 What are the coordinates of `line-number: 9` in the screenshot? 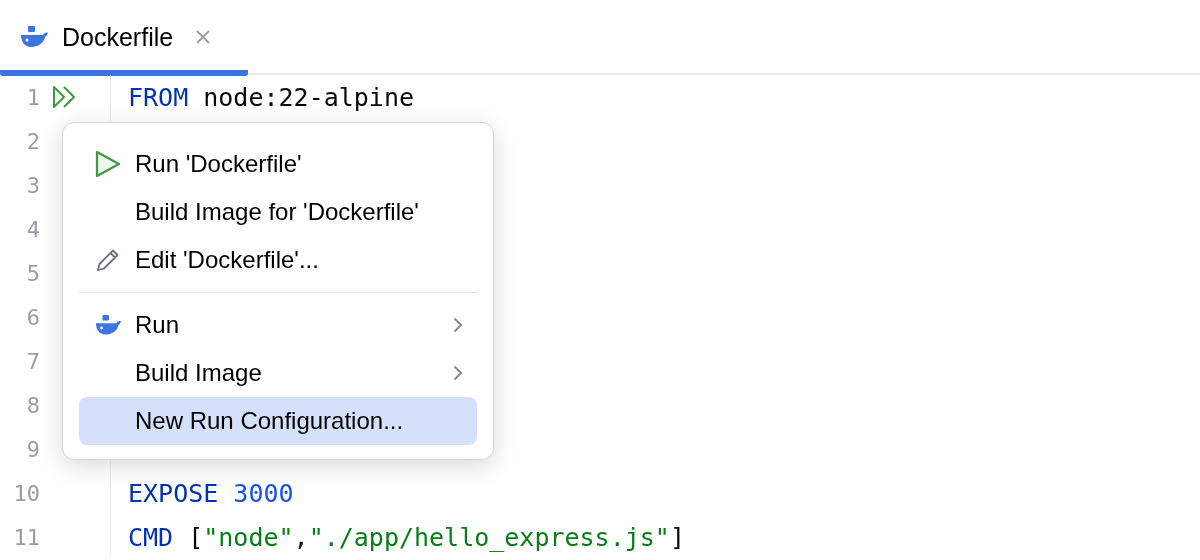 It's located at (32, 449).